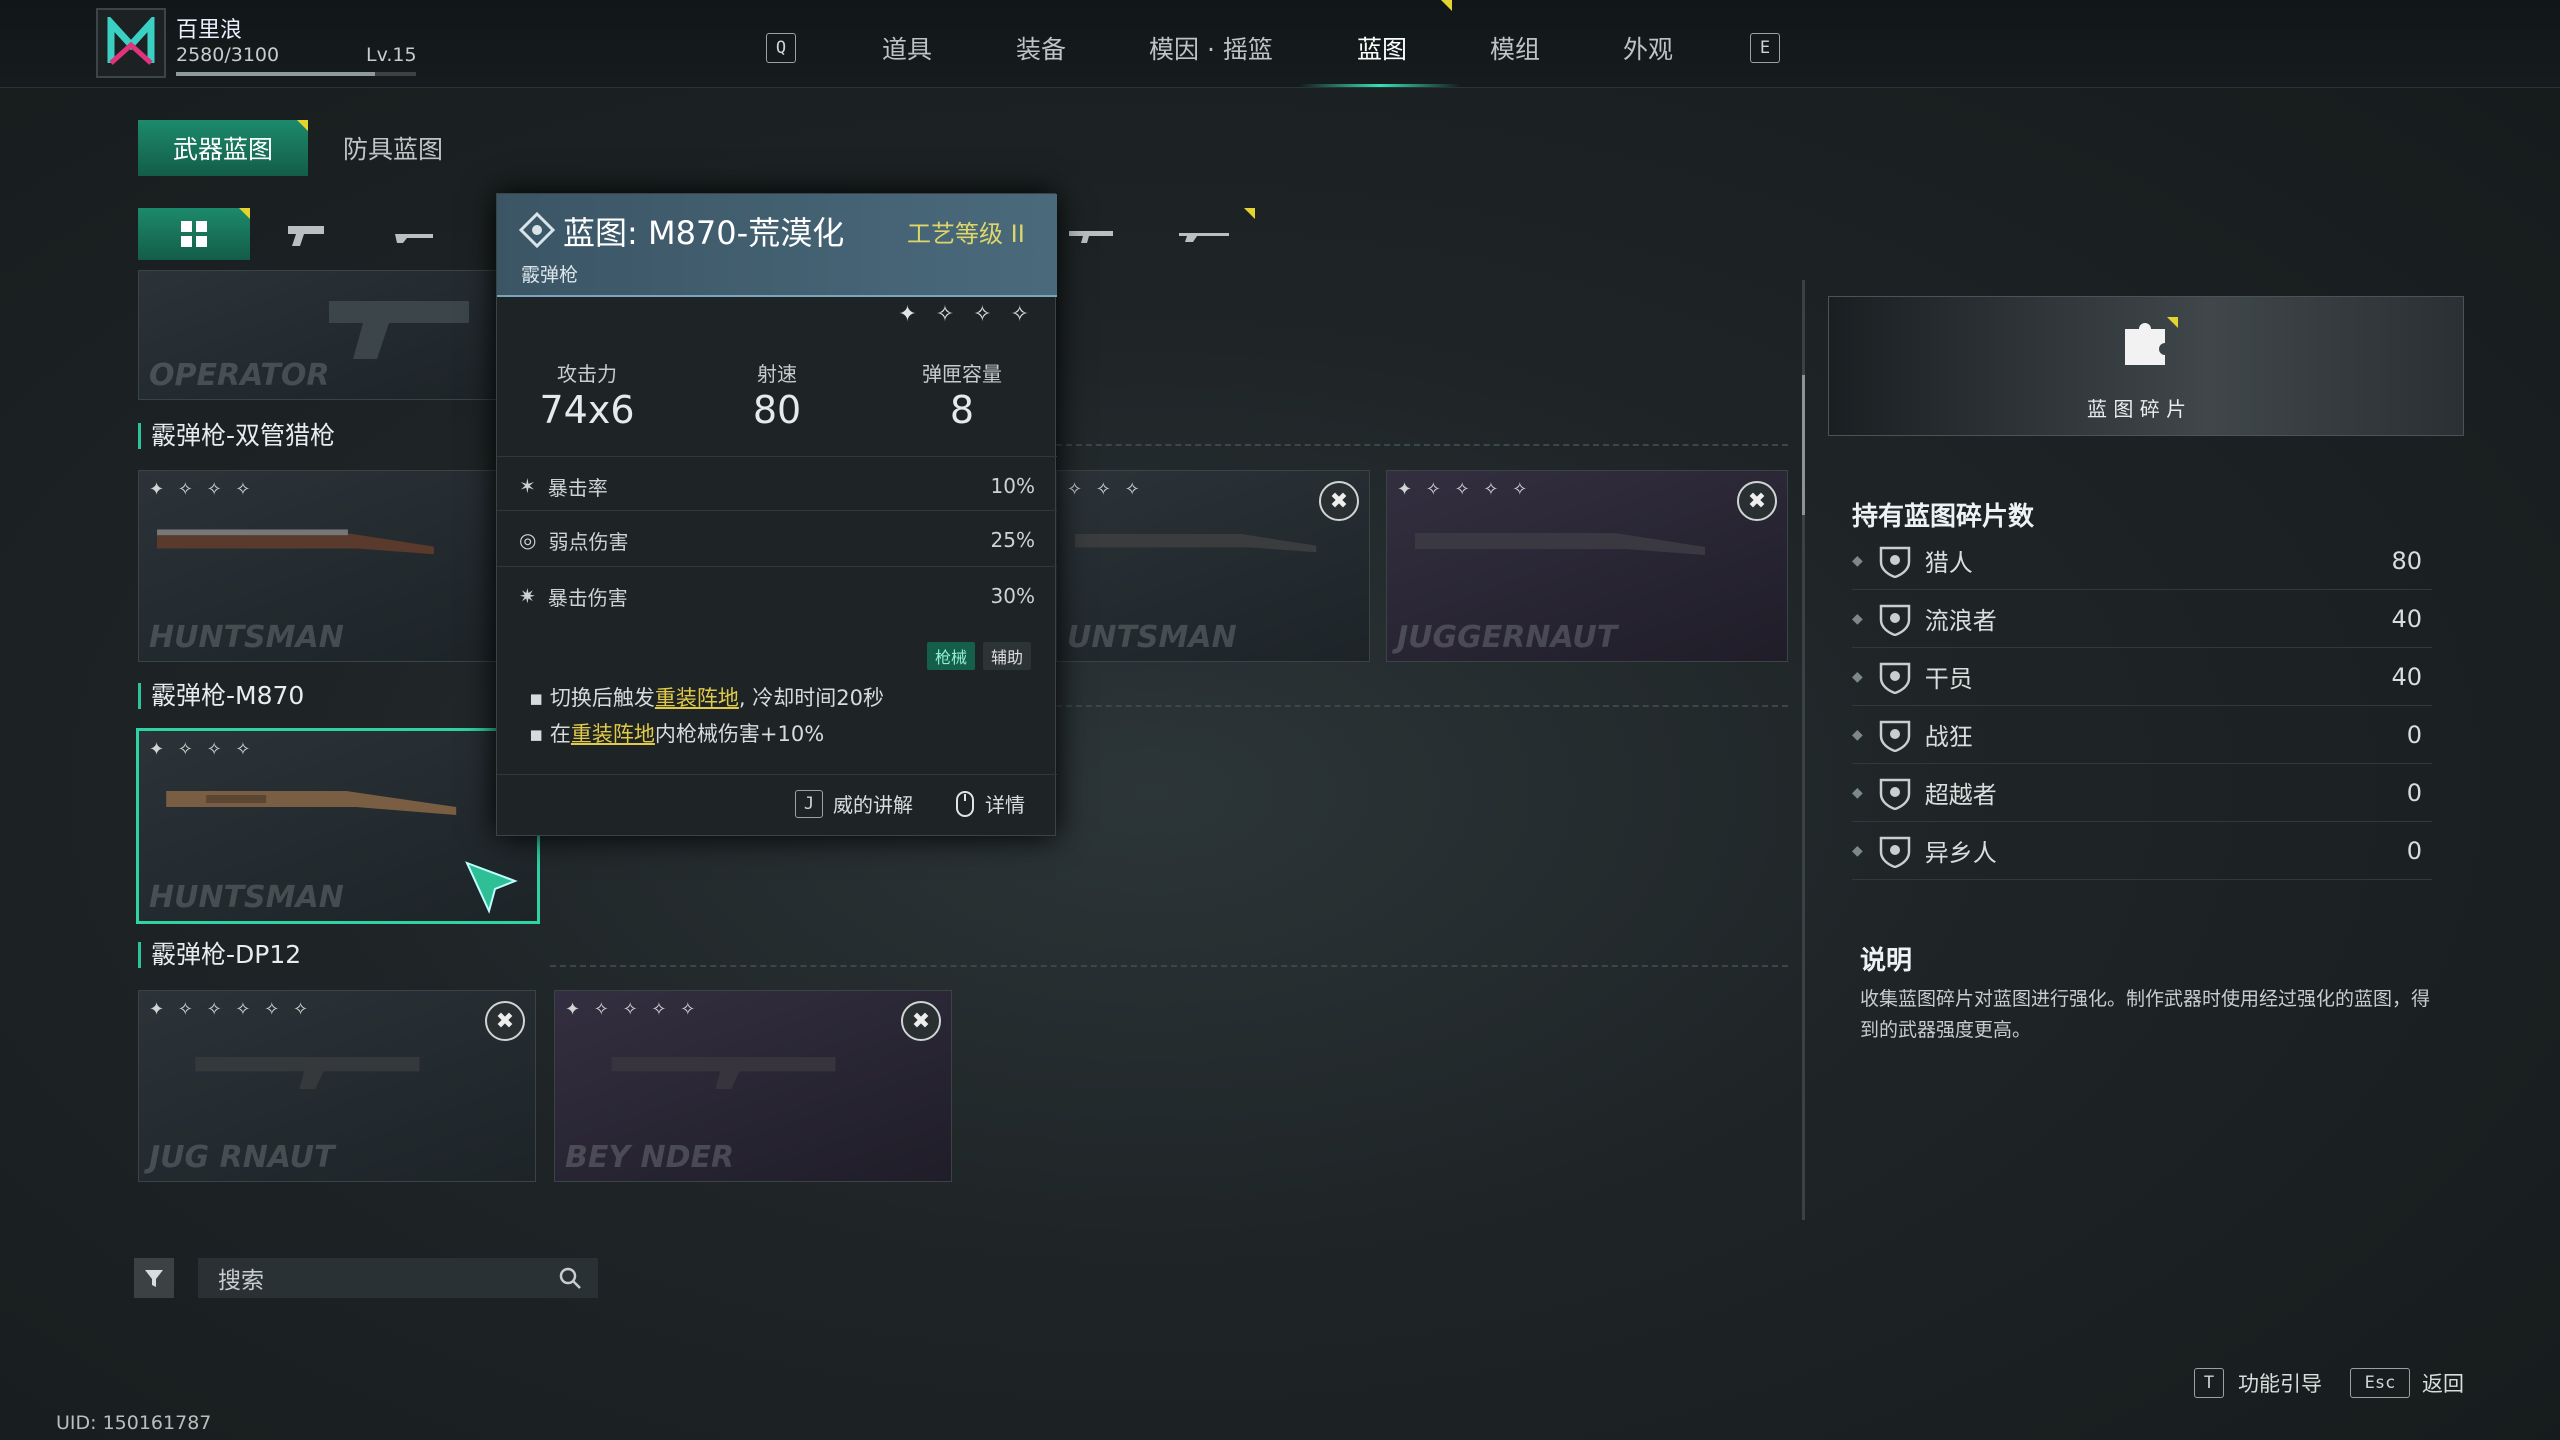 This screenshot has height=1440, width=2560. I want to click on nav-tab-blueprint: 蓝图, so click(1382, 48).